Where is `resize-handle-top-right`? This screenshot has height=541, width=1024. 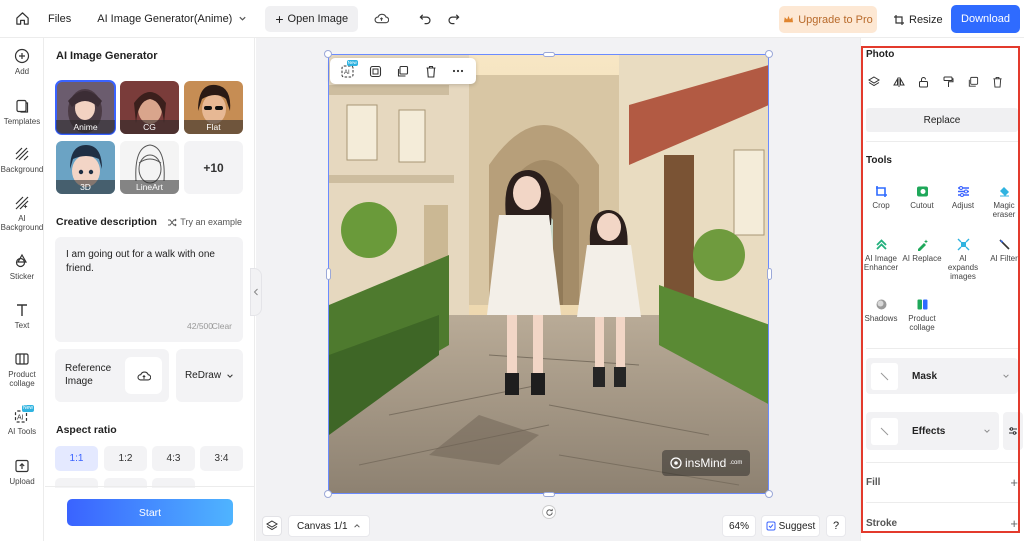 resize-handle-top-right is located at coordinates (769, 54).